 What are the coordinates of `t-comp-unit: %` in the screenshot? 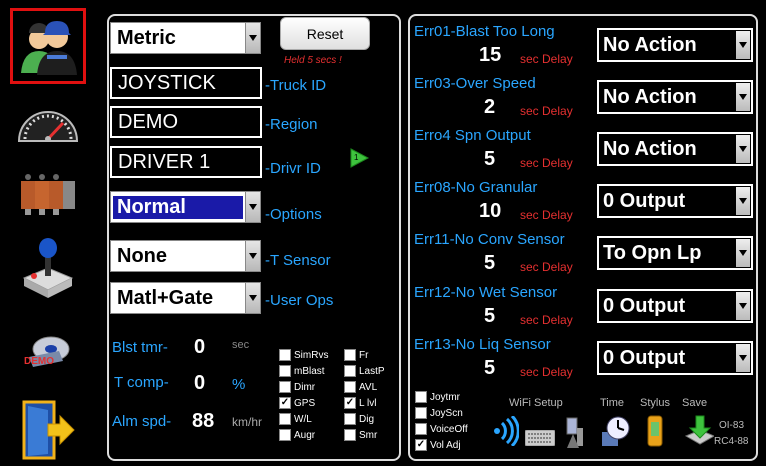 It's located at (239, 384).